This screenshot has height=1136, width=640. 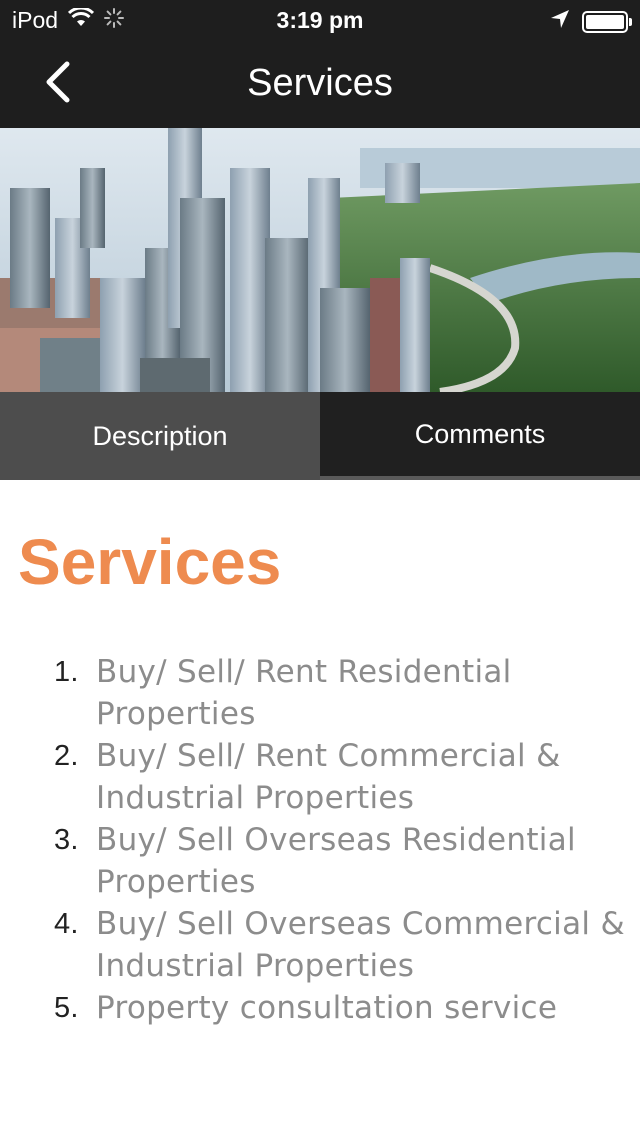 I want to click on list-item: 5. Property consultation service, so click(x=323, y=1008).